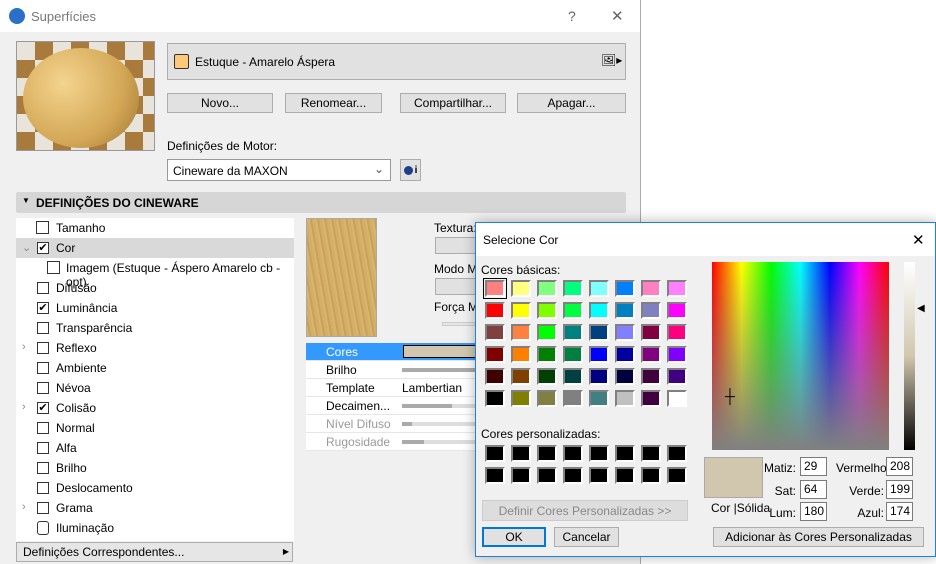 This screenshot has height=564, width=936. I want to click on engine-select: Cineware da MAXON ⌄, so click(279, 170).